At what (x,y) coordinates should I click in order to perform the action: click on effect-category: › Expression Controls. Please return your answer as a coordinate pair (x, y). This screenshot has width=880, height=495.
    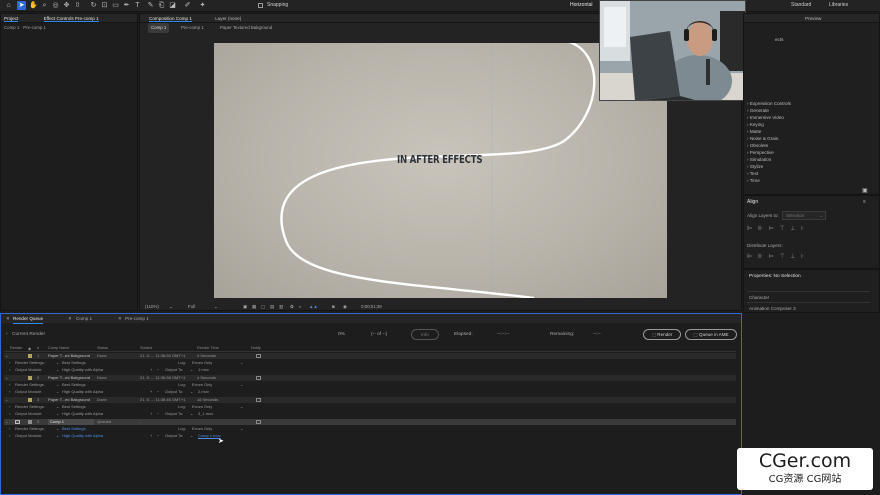
    Looking at the image, I should click on (769, 103).